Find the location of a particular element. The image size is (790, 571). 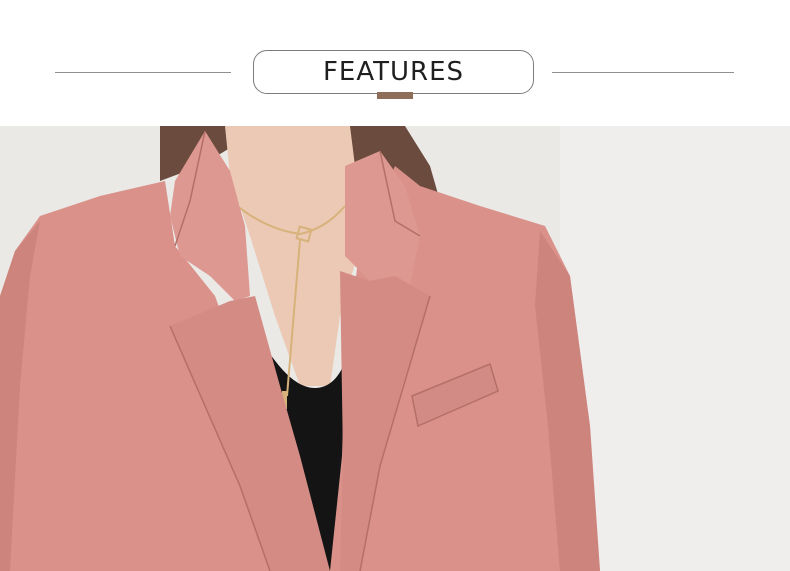

header-rule-right is located at coordinates (643, 72).